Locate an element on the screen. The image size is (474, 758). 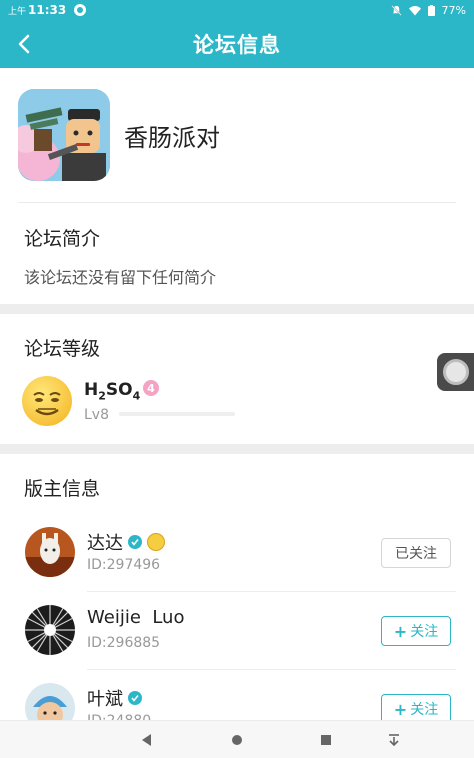
nav-dropdown-icon is located at coordinates (394, 740).